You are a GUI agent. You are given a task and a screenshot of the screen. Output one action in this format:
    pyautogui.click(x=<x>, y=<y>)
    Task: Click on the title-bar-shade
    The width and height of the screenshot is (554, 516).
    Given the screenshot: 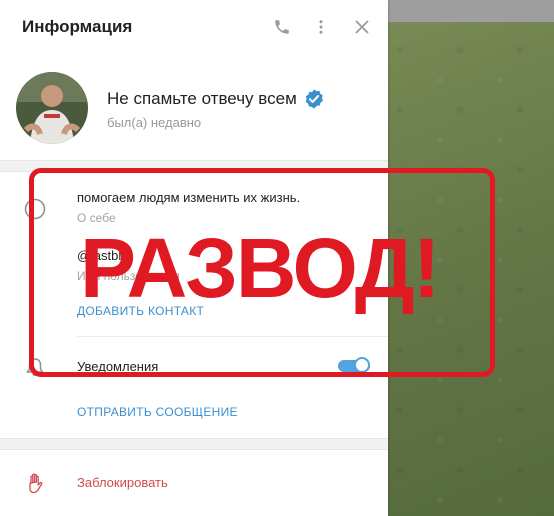 What is the action you would take?
    pyautogui.click(x=471, y=11)
    